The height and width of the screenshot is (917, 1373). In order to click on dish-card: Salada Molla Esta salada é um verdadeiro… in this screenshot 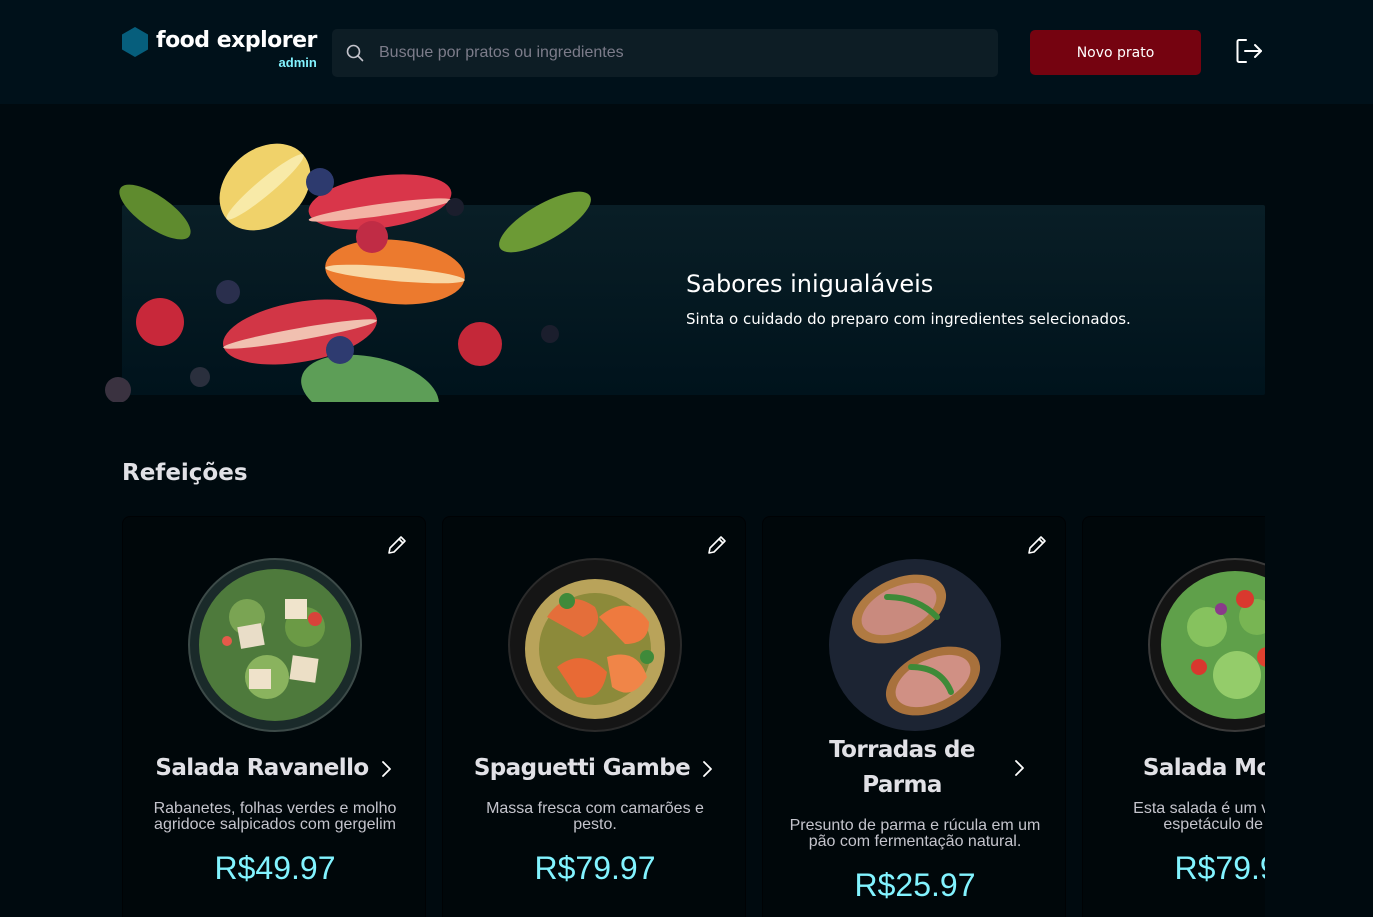, I will do `click(1173, 716)`.